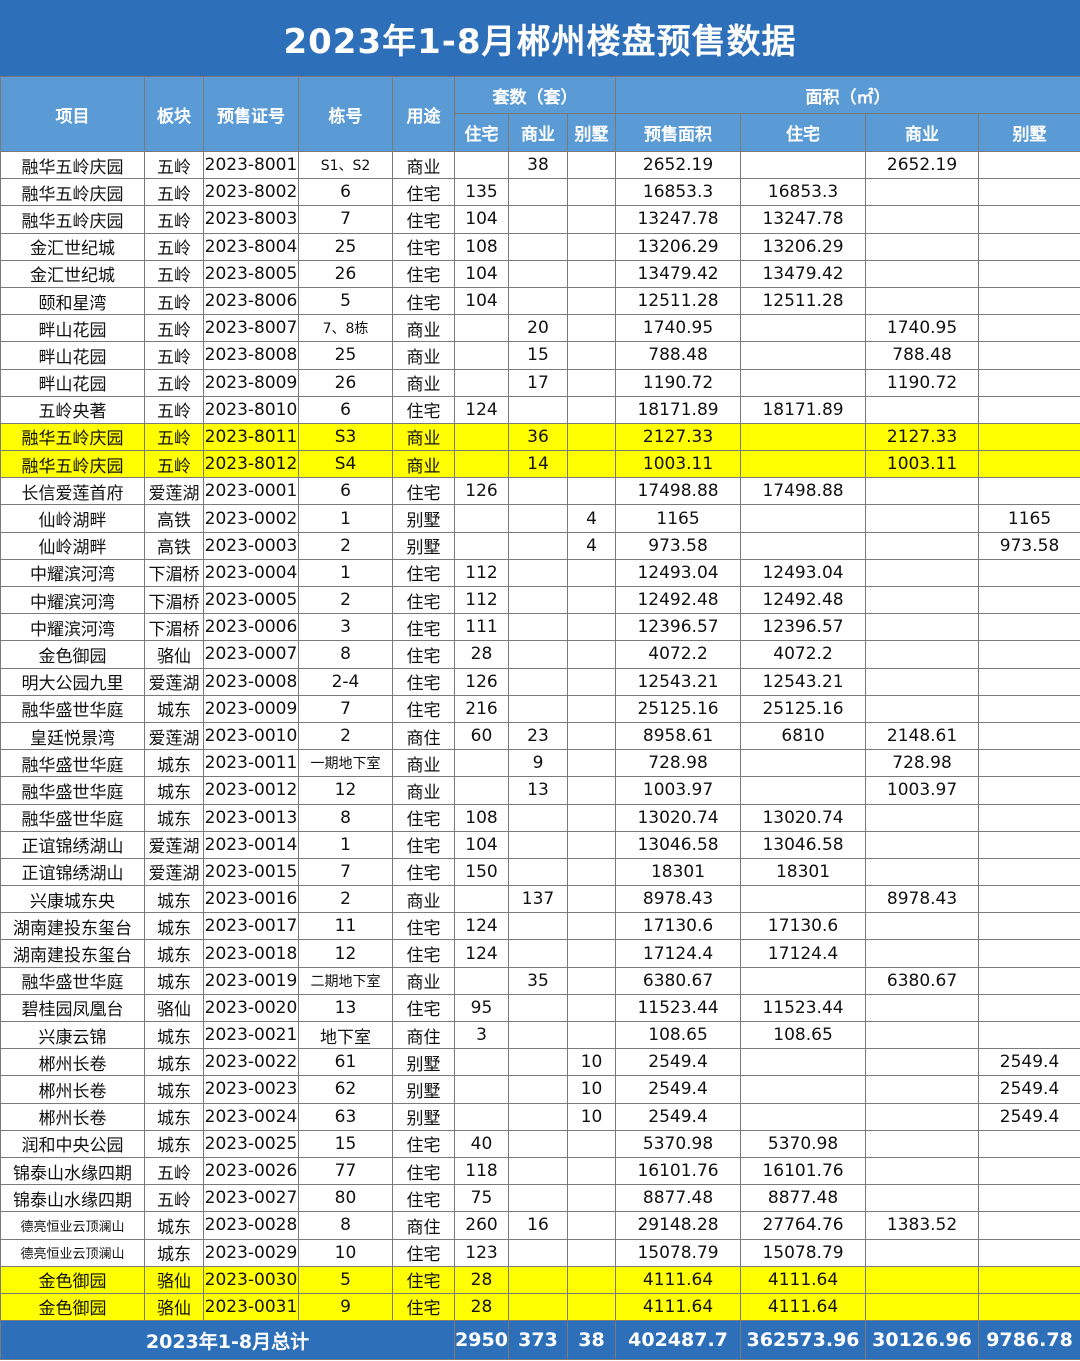 This screenshot has height=1361, width=1080. I want to click on cell-project: 中耀滨河湾, so click(72, 600).